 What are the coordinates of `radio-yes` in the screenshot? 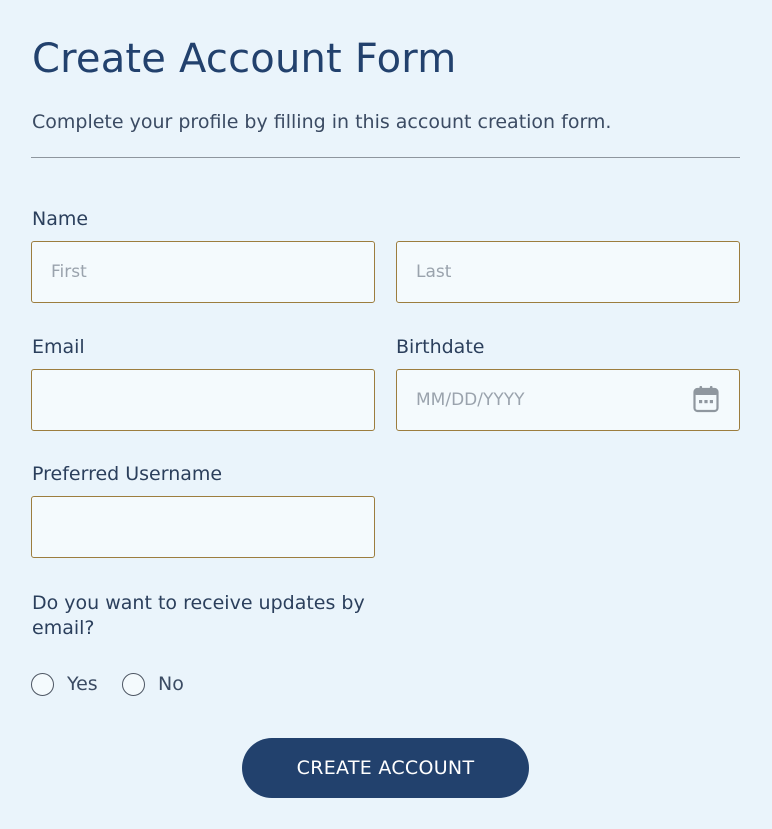 It's located at (42, 684).